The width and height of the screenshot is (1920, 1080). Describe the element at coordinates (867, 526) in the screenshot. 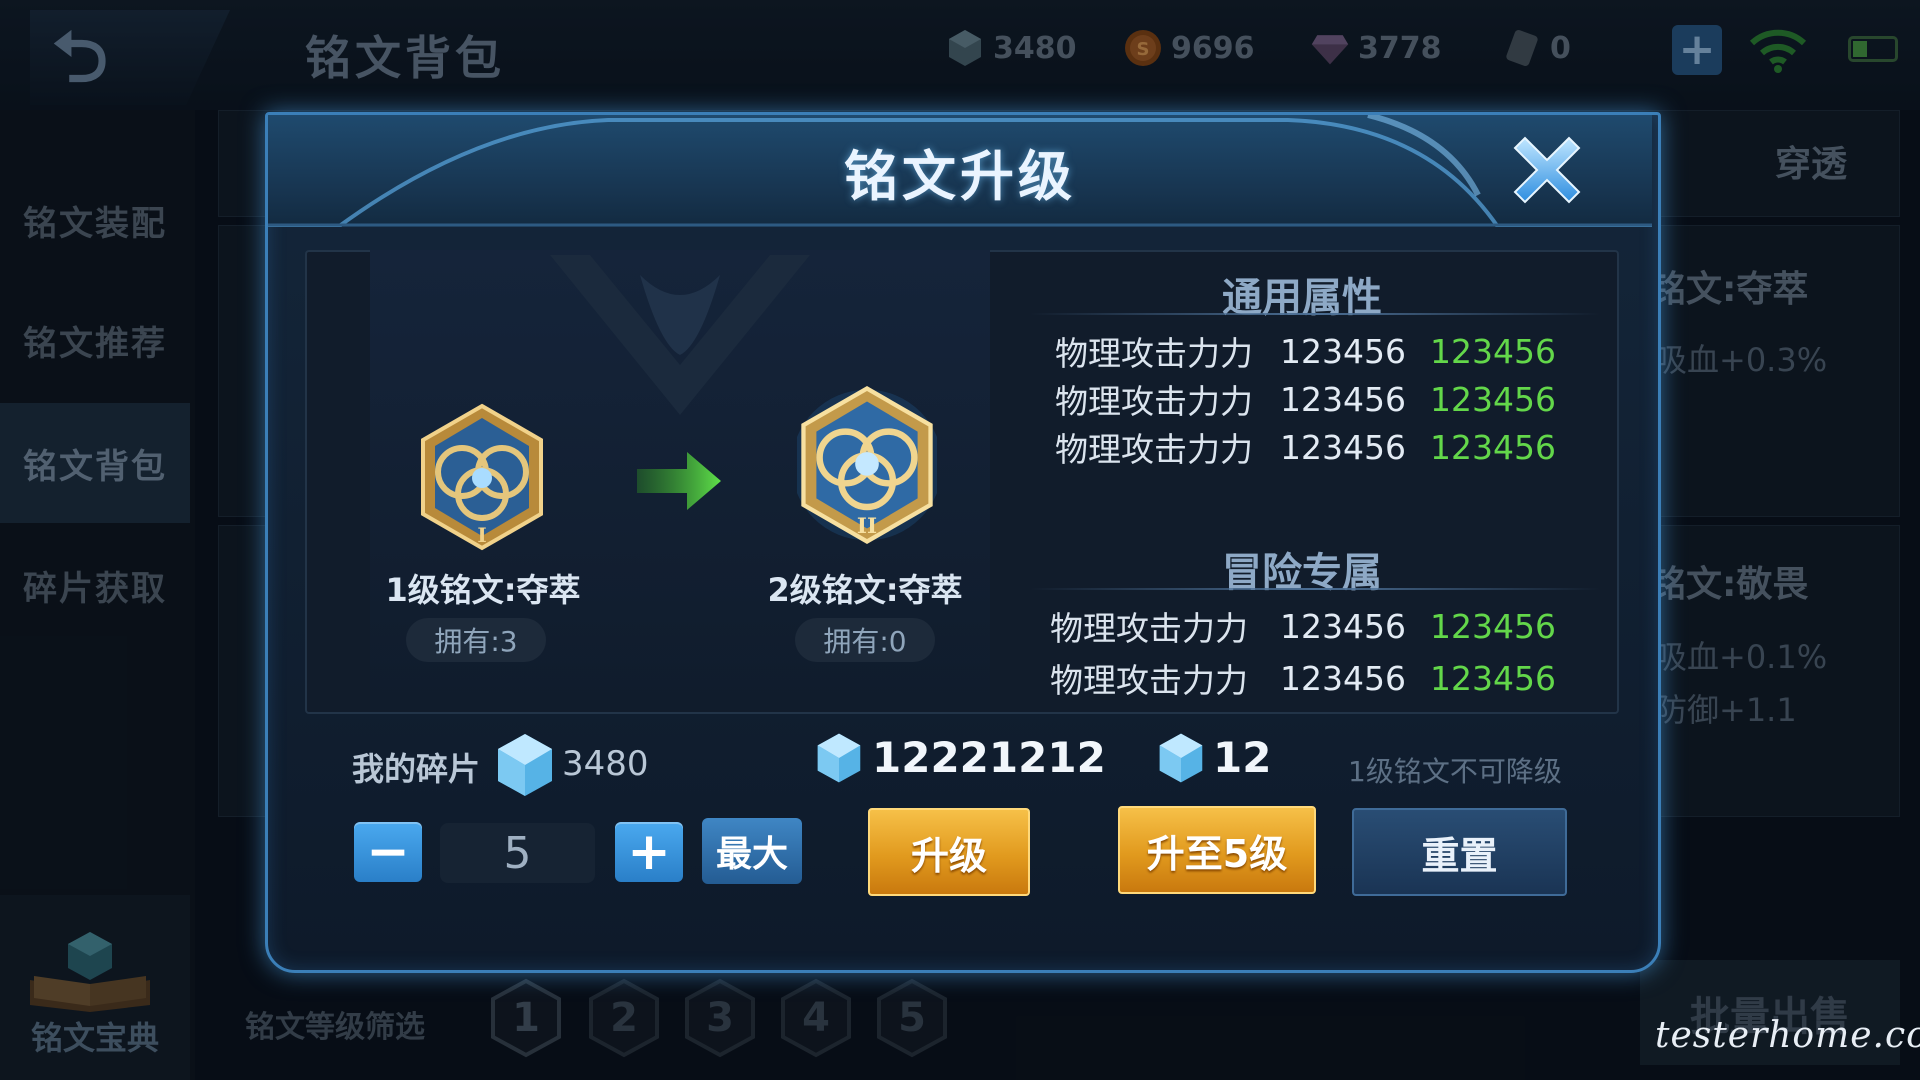

I see `rune-level-mark: II` at that location.